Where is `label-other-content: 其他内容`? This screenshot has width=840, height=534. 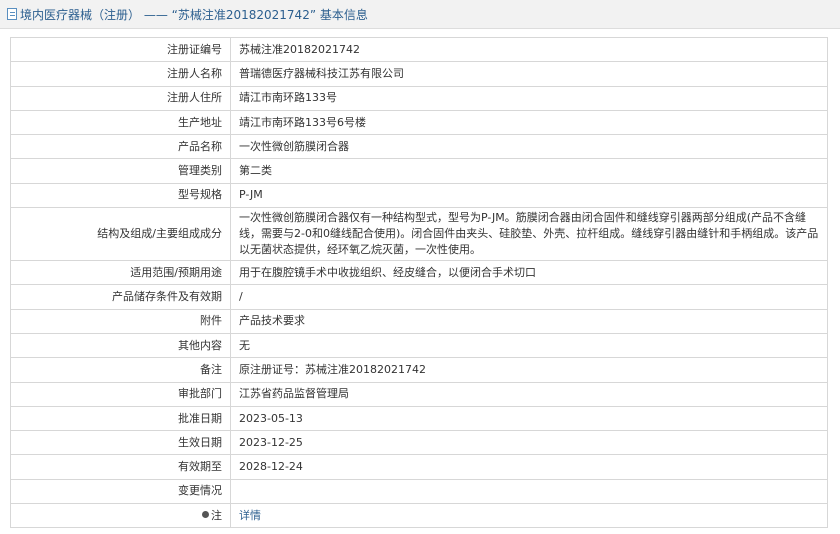 label-other-content: 其他内容 is located at coordinates (120, 345).